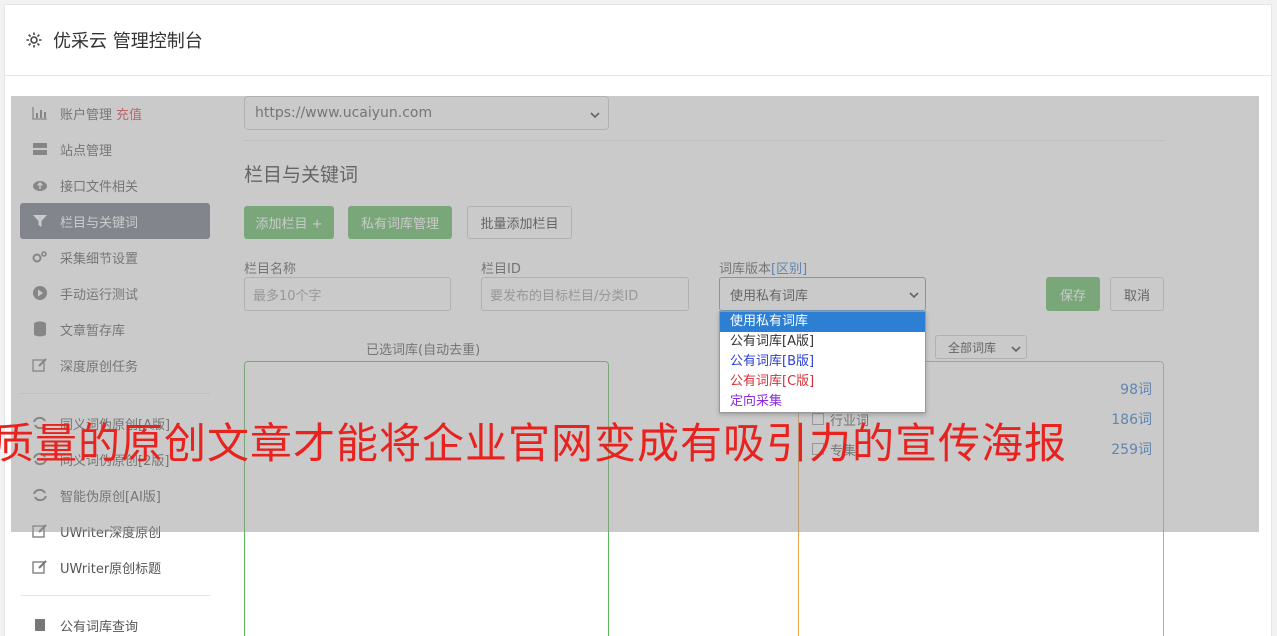 The image size is (1277, 636). Describe the element at coordinates (40, 625) in the screenshot. I see `book-icon` at that location.